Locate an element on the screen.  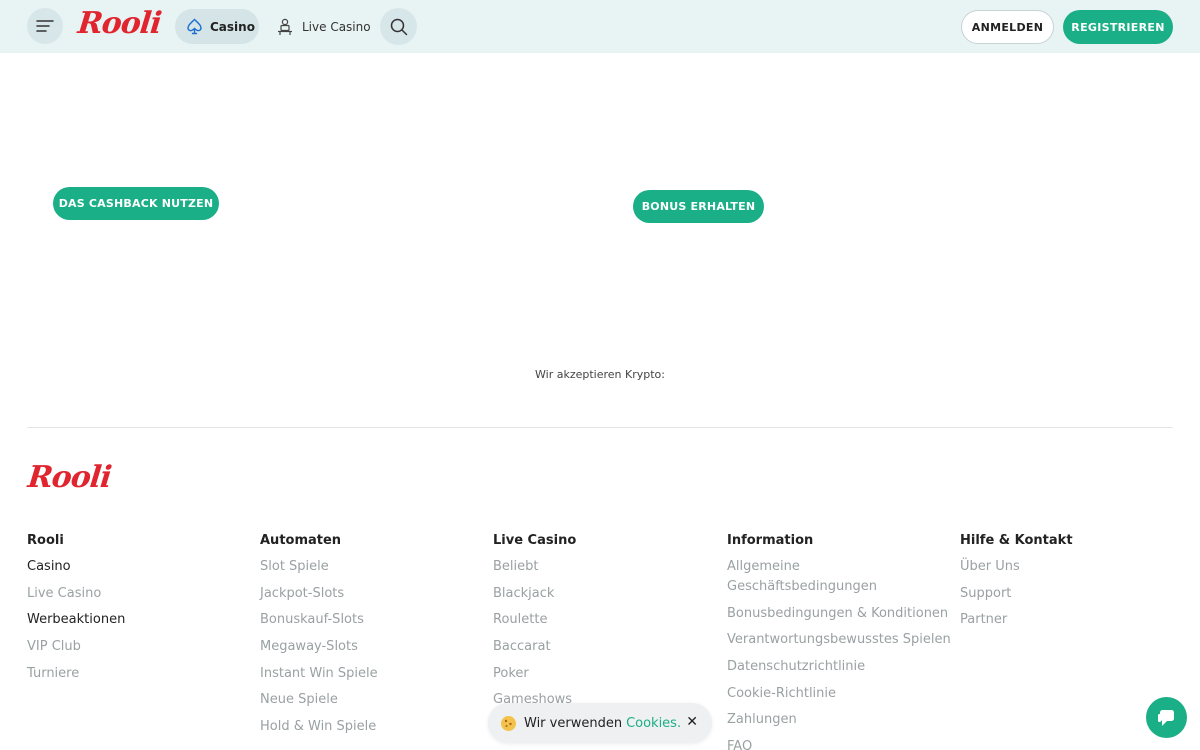
footer-link: Hold & Win Spiele is located at coordinates (372, 727).